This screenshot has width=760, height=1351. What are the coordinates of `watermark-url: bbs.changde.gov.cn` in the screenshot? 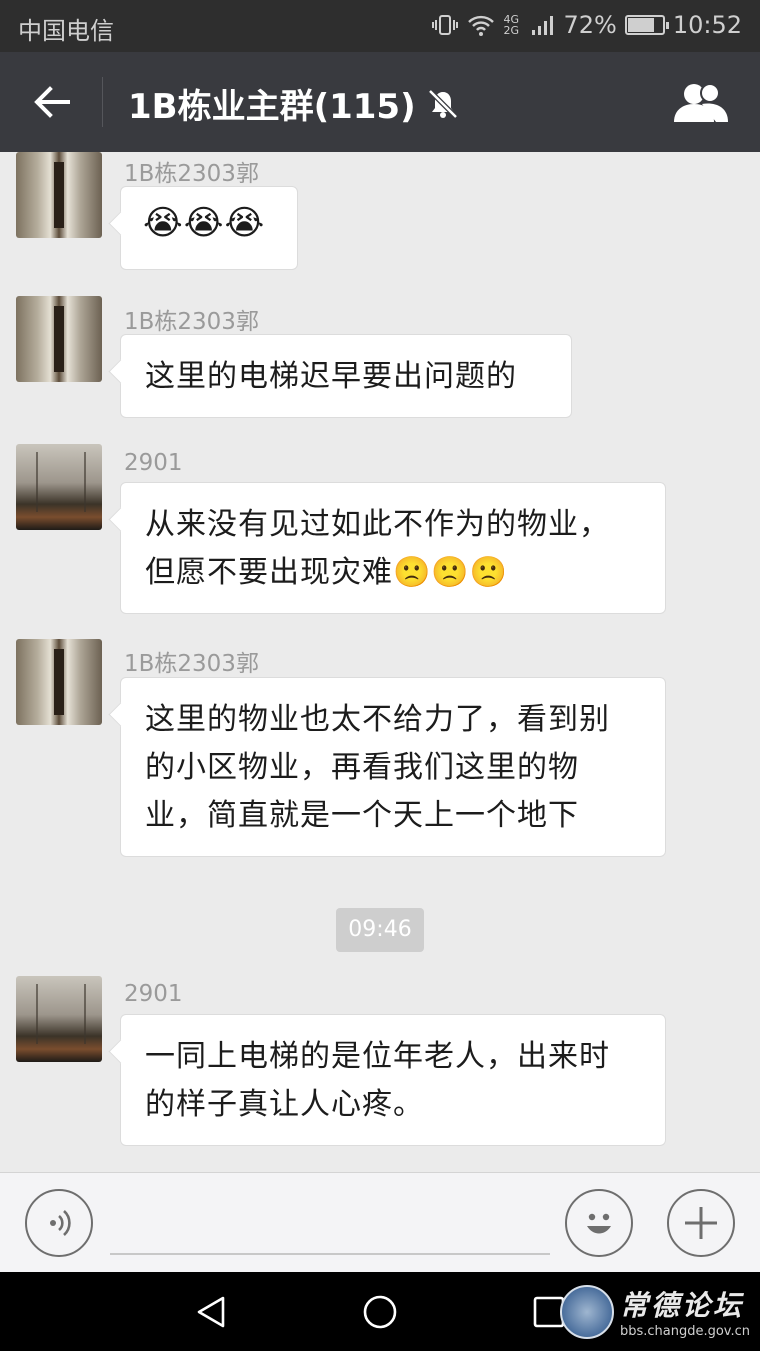 It's located at (684, 1331).